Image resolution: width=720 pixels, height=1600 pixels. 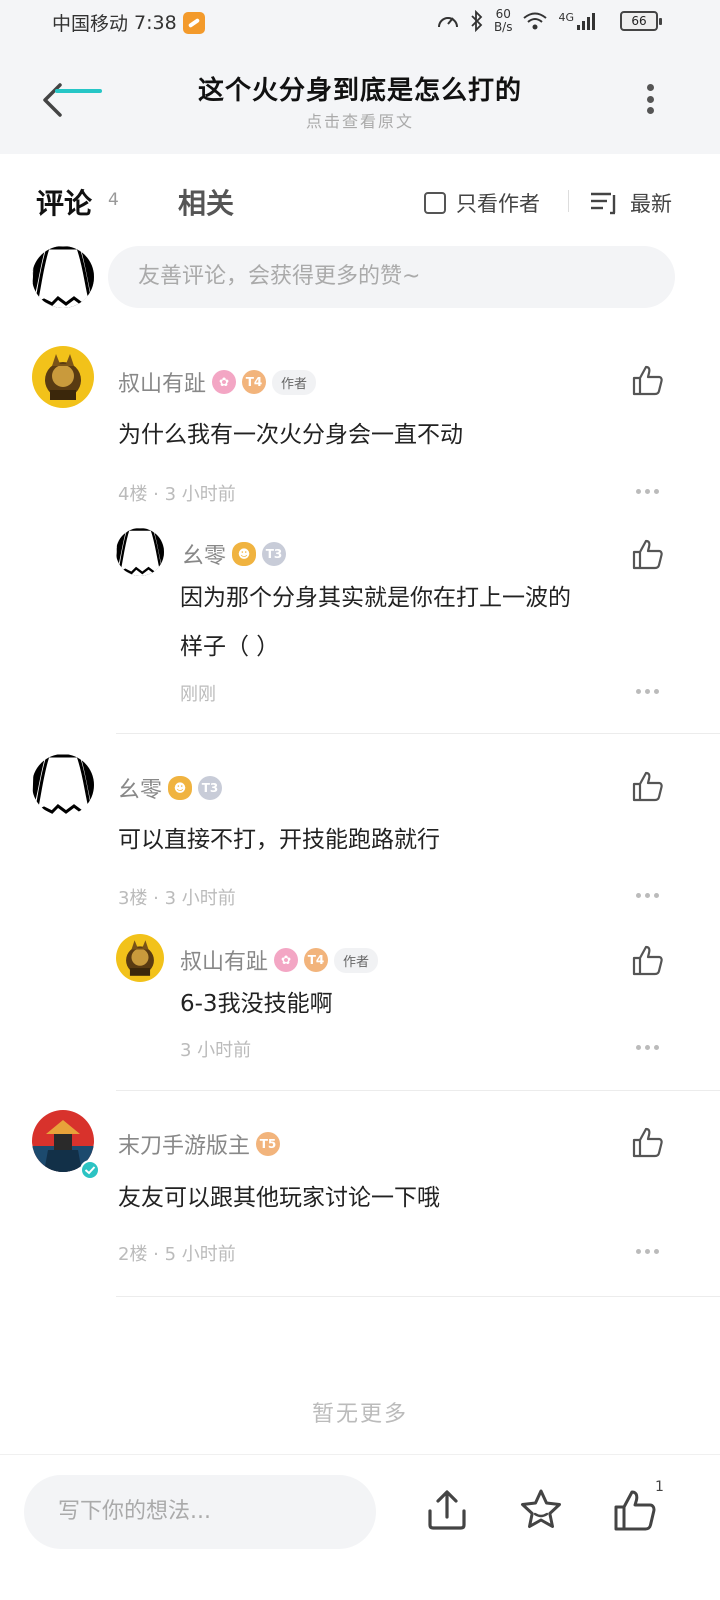 What do you see at coordinates (216, 1050) in the screenshot?
I see `reply-meta: 3 小时前` at bounding box center [216, 1050].